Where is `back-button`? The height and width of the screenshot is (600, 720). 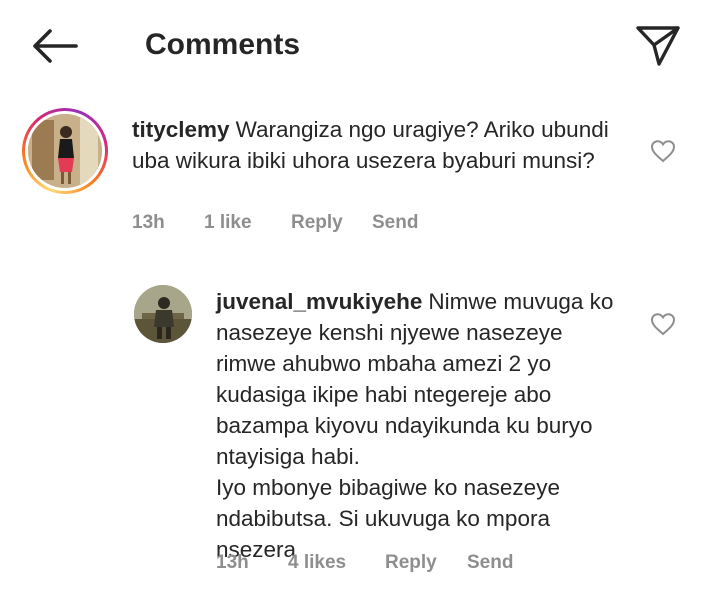 back-button is located at coordinates (54, 46).